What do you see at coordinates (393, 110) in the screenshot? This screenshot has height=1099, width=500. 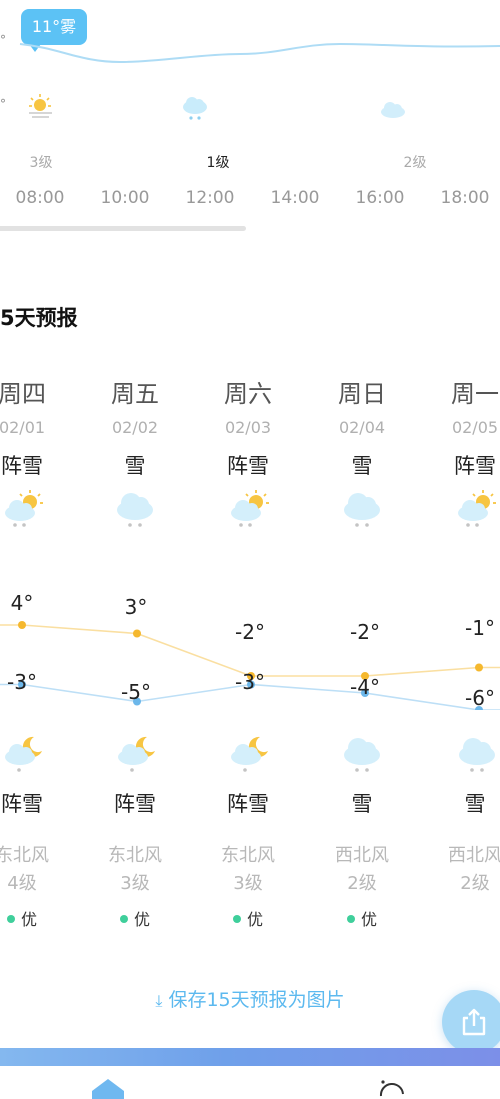 I see `cloud-icon` at bounding box center [393, 110].